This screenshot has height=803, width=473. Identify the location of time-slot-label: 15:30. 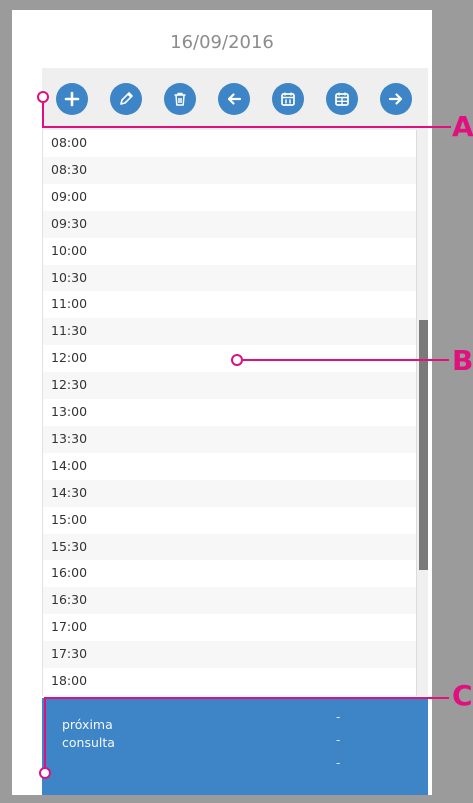
(69, 546).